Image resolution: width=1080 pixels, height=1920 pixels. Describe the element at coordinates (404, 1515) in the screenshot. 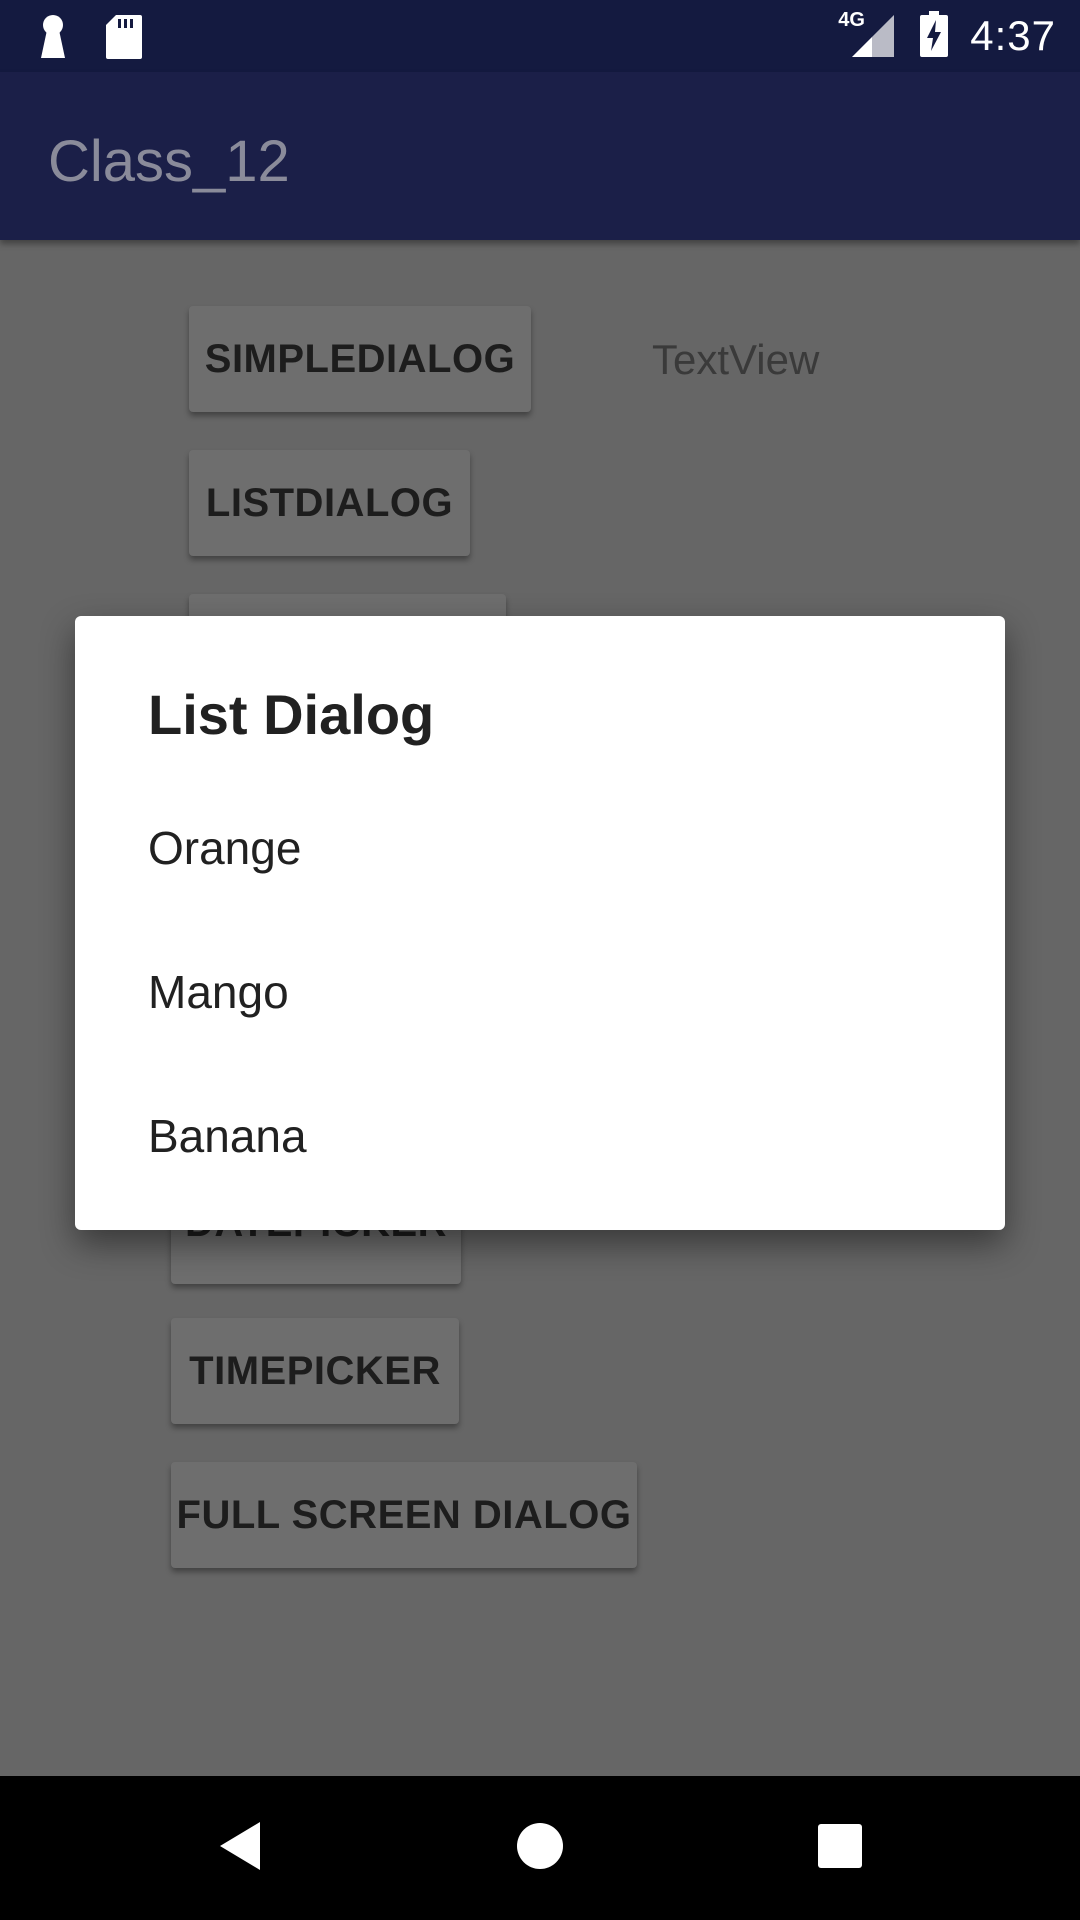

I see `full-screen-dialog-button: FULL SCREEN DIALOG` at that location.